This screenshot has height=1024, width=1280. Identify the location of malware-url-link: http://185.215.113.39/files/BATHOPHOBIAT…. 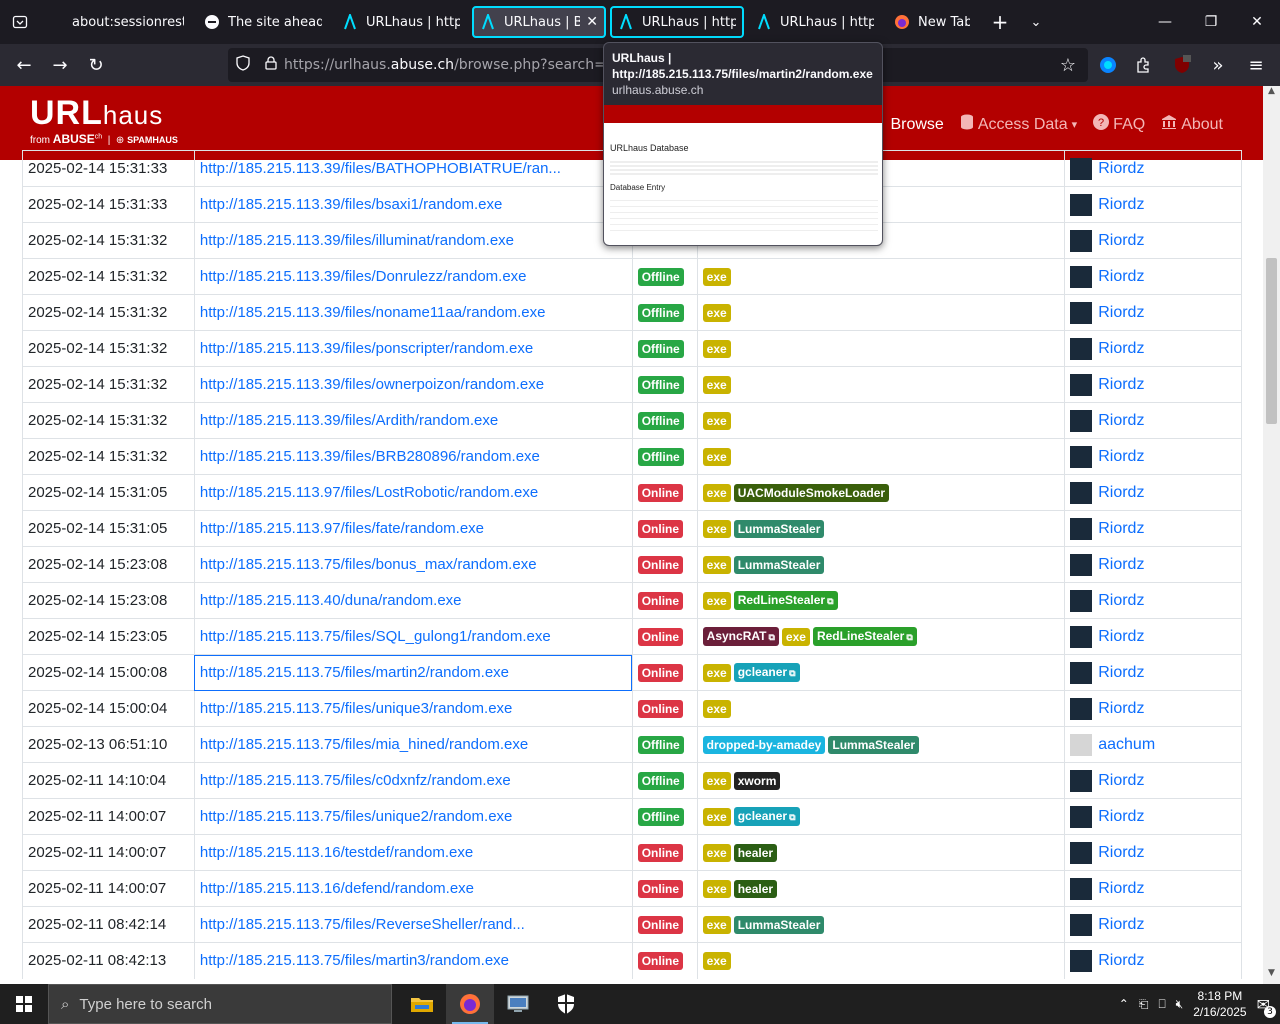
(380, 168).